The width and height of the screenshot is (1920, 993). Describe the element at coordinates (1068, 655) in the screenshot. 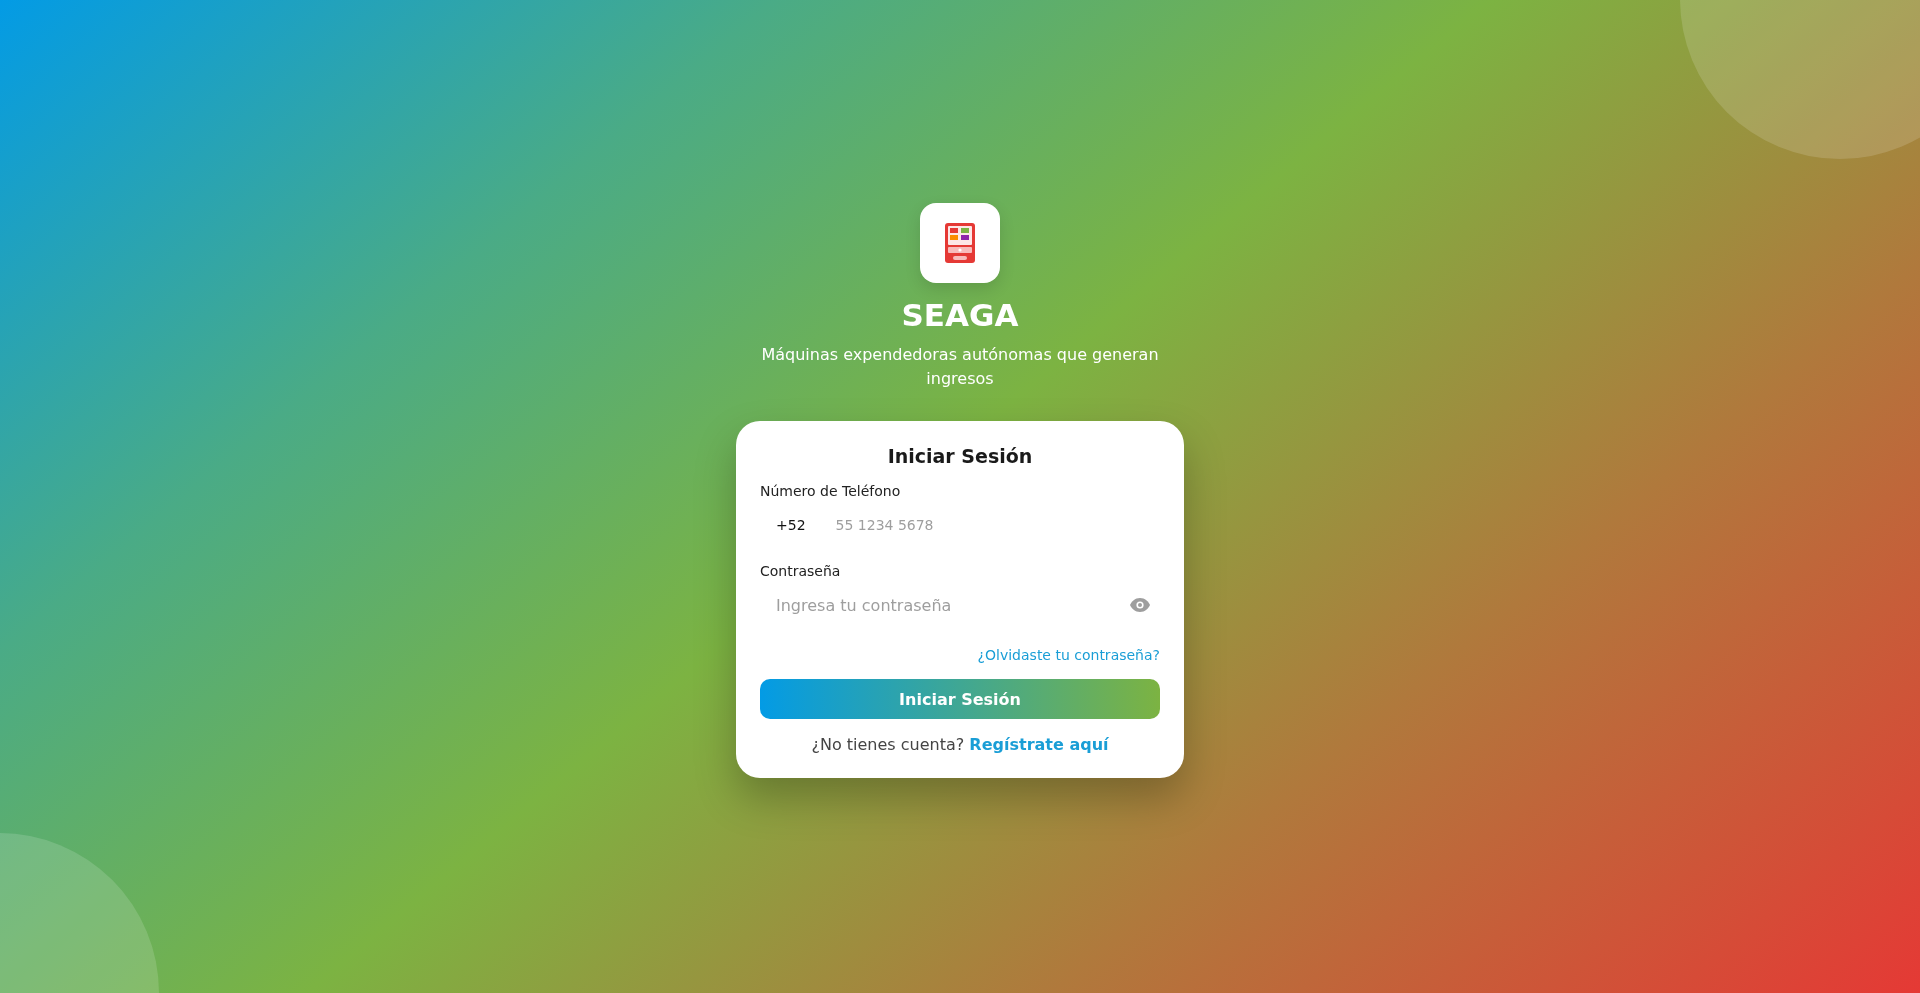

I see `forgot-password-link: ¿Olvidaste tu contraseña?` at that location.